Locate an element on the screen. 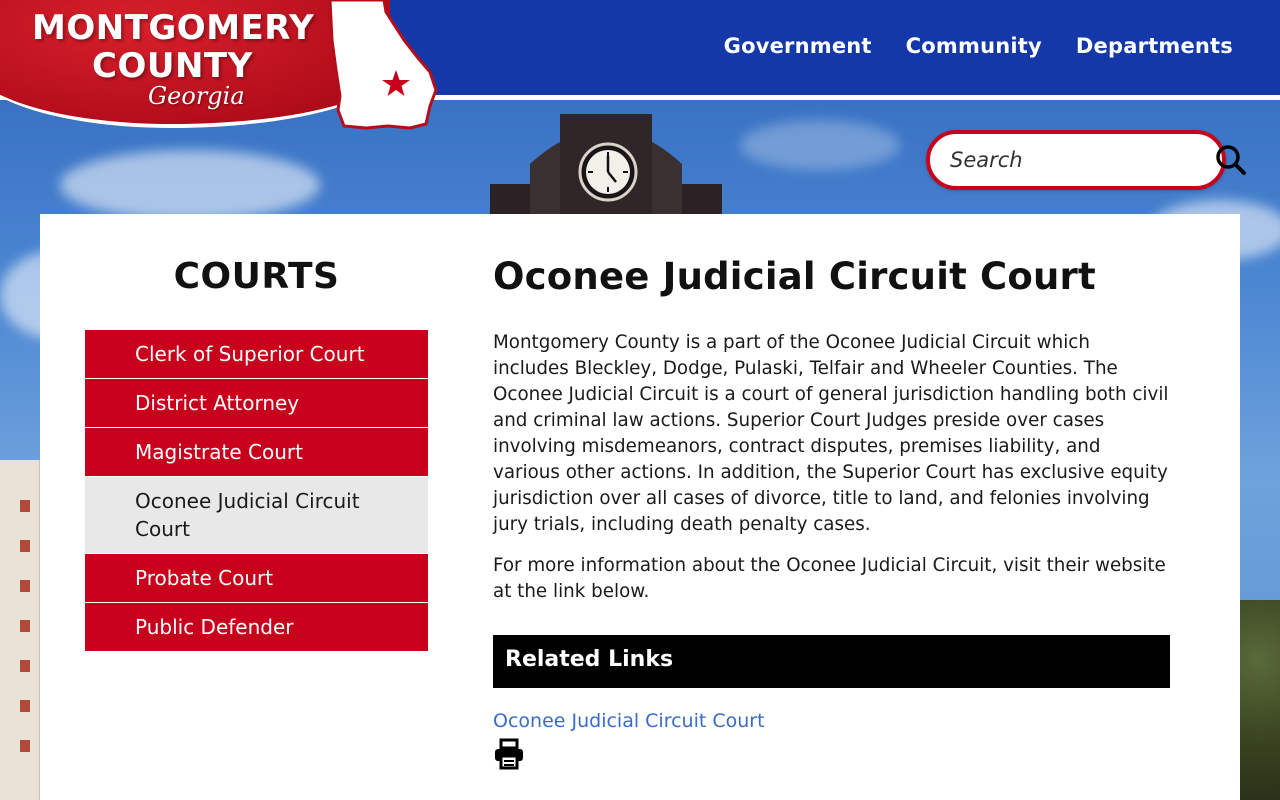 This screenshot has width=1280, height=800. logo-text-county: COUNTY is located at coordinates (172, 66).